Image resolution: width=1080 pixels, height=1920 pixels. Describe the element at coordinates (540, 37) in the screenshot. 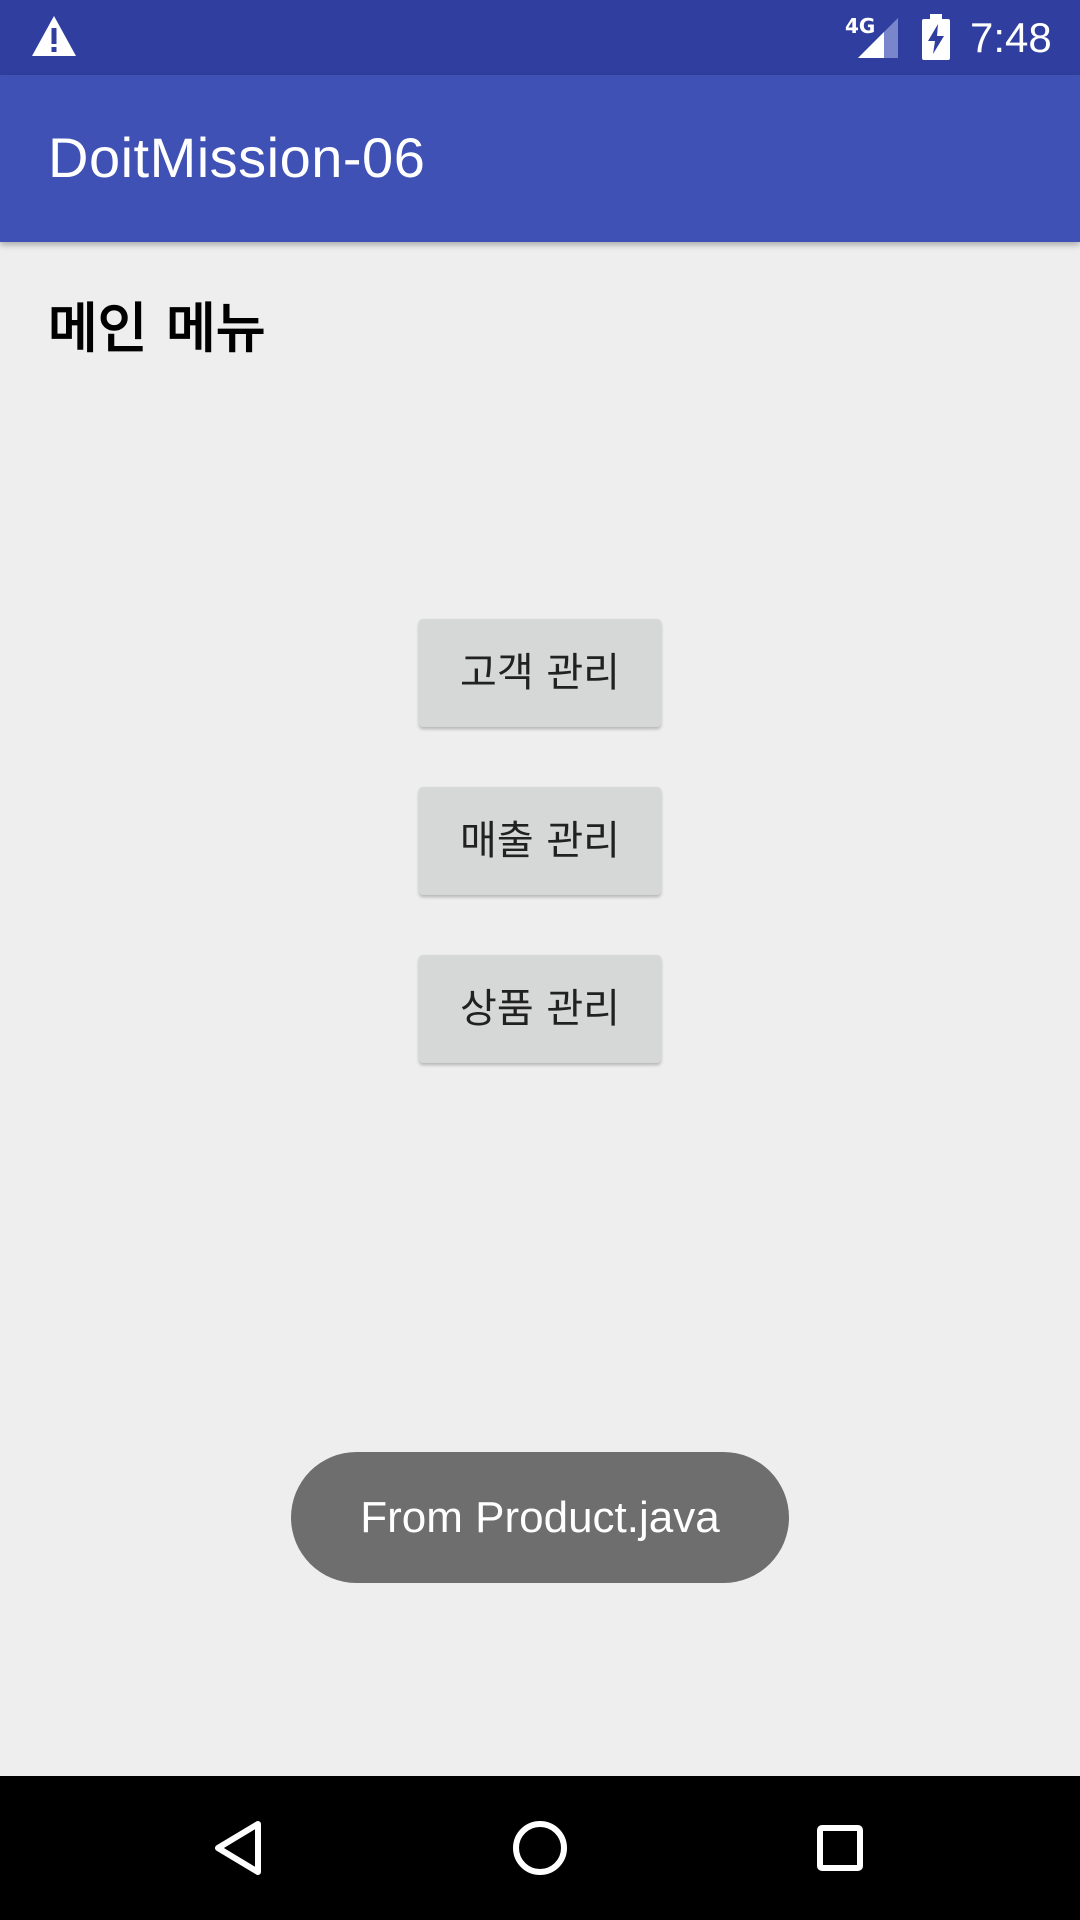

I see `status-bar: 4G 7:48` at that location.